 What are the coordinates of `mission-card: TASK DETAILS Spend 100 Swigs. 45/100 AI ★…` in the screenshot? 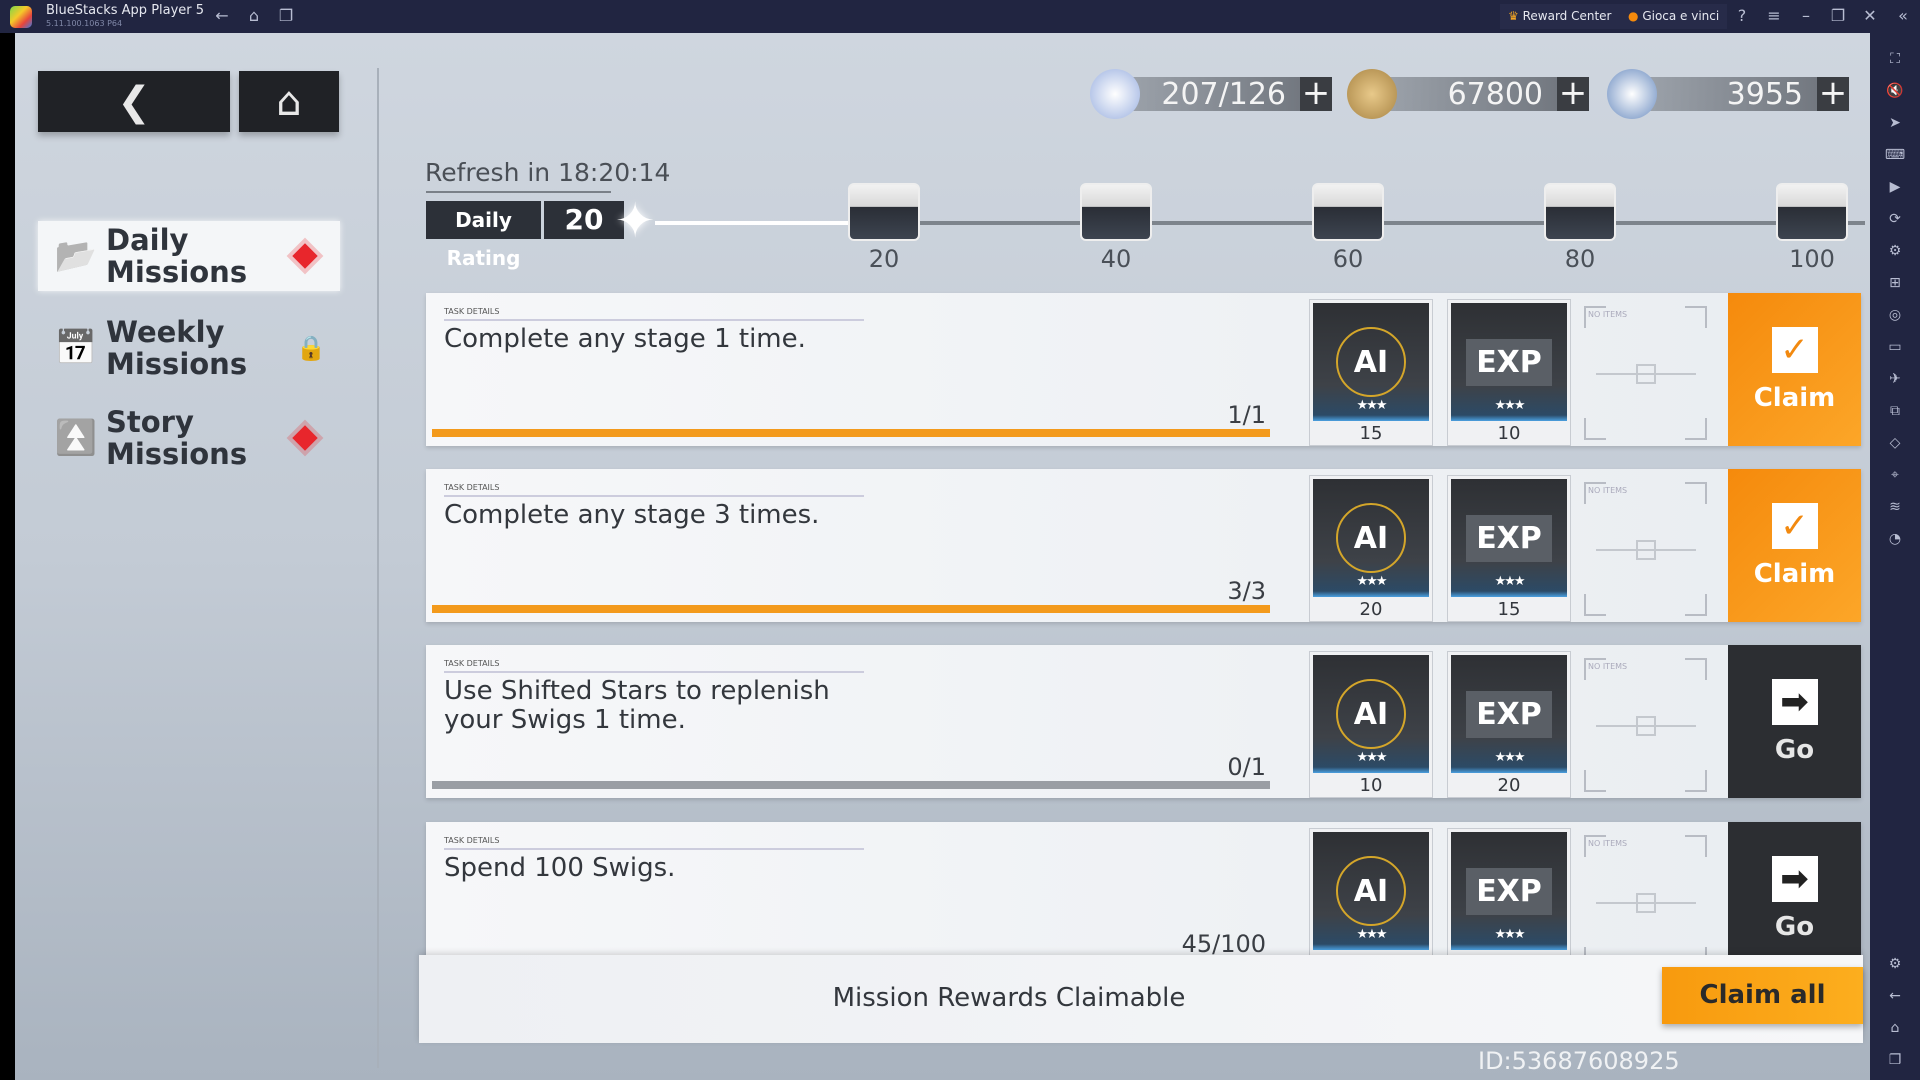 It's located at (1143, 898).